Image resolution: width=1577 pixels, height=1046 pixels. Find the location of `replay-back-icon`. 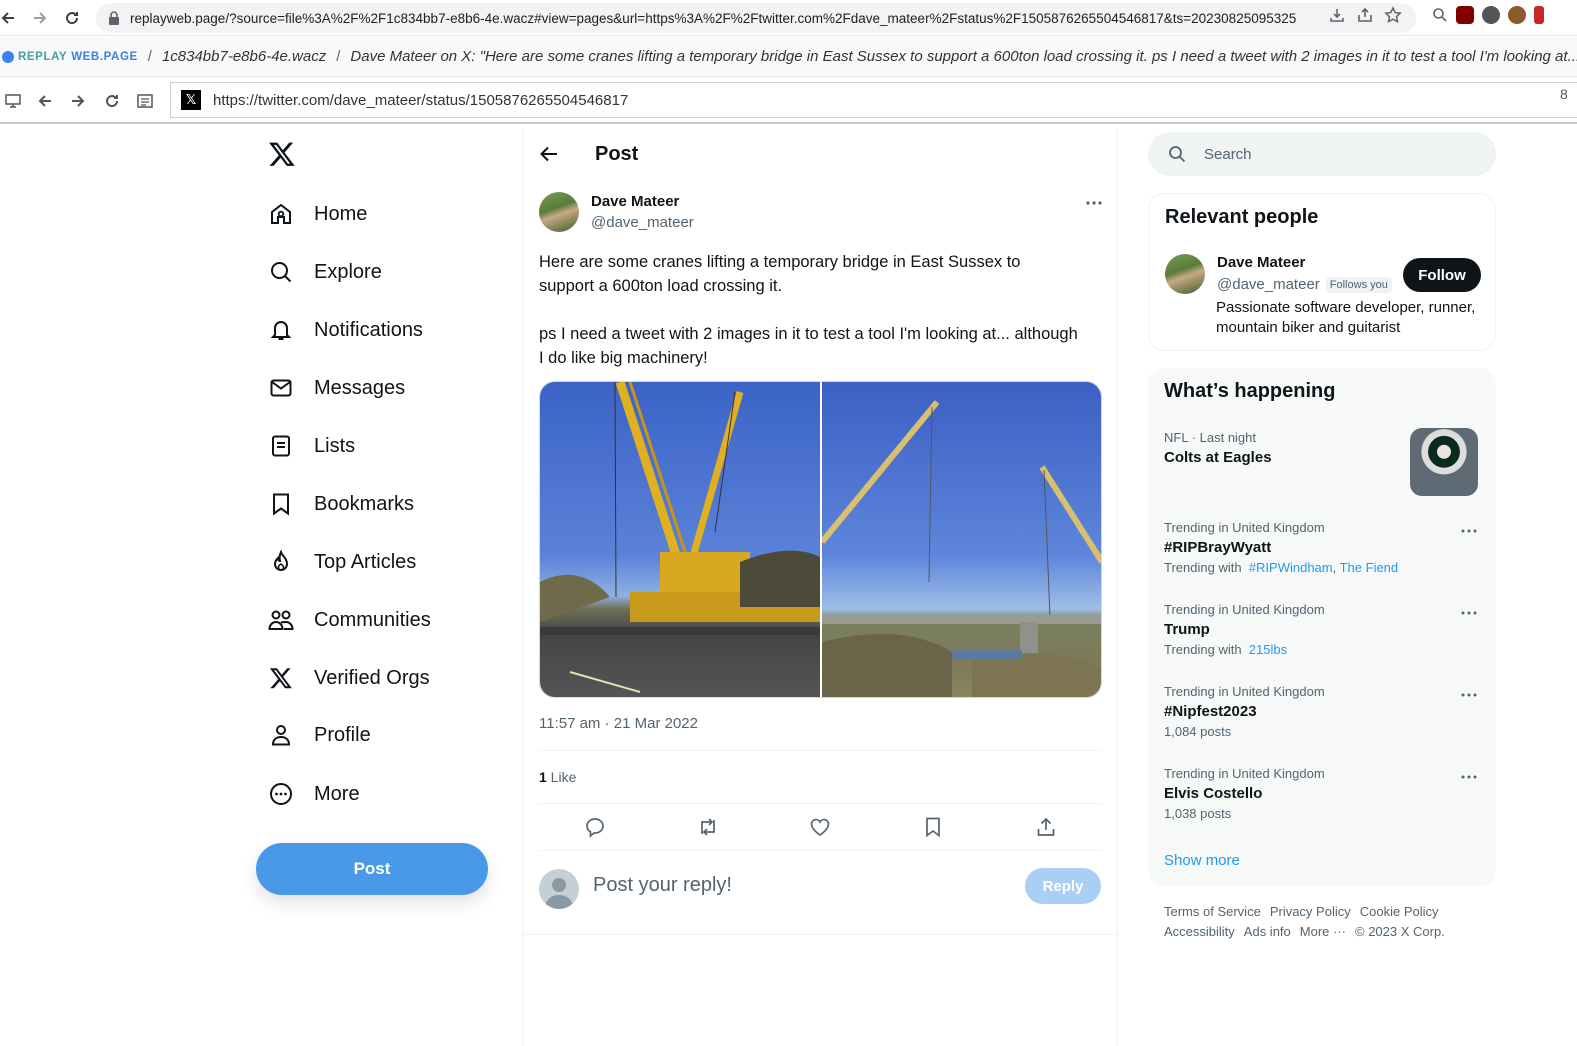

replay-back-icon is located at coordinates (45, 101).